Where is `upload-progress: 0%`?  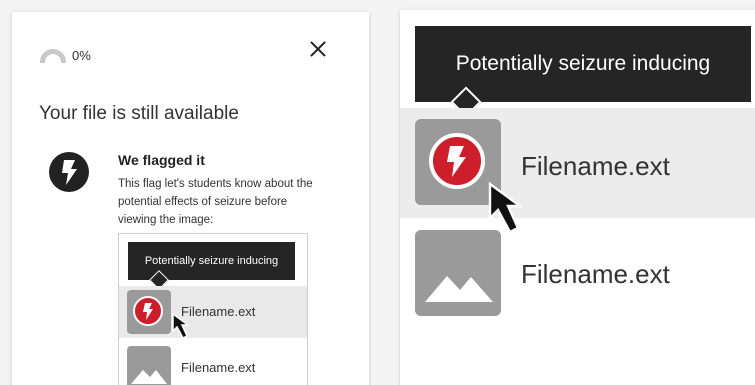
upload-progress: 0% is located at coordinates (65, 55).